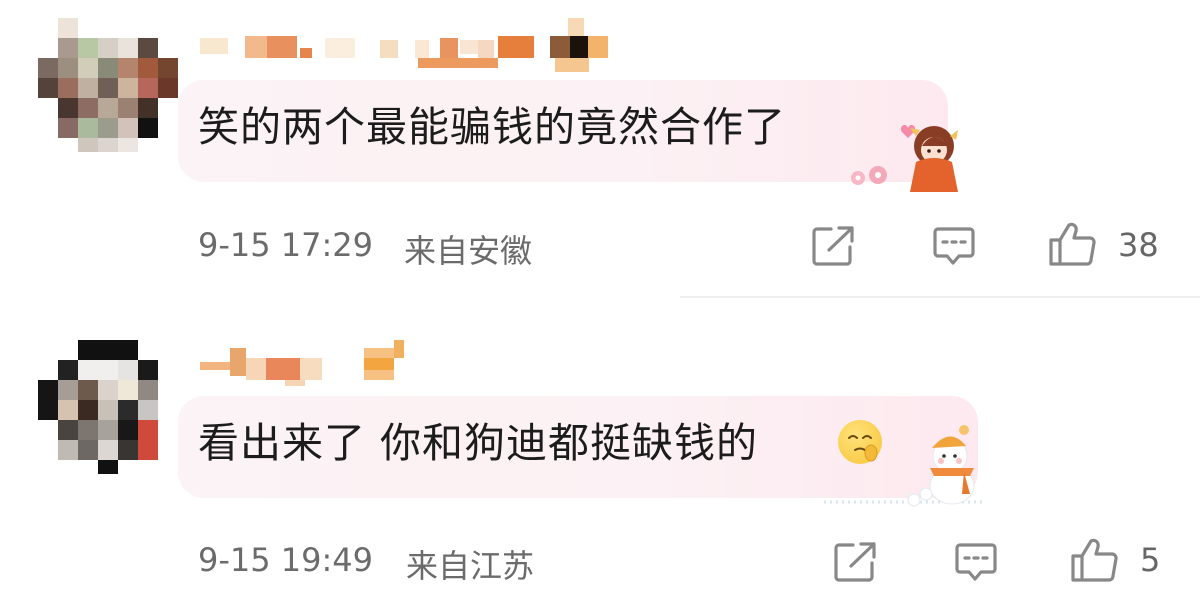  Describe the element at coordinates (468, 251) in the screenshot. I see `comment-location: 来自安徽` at that location.